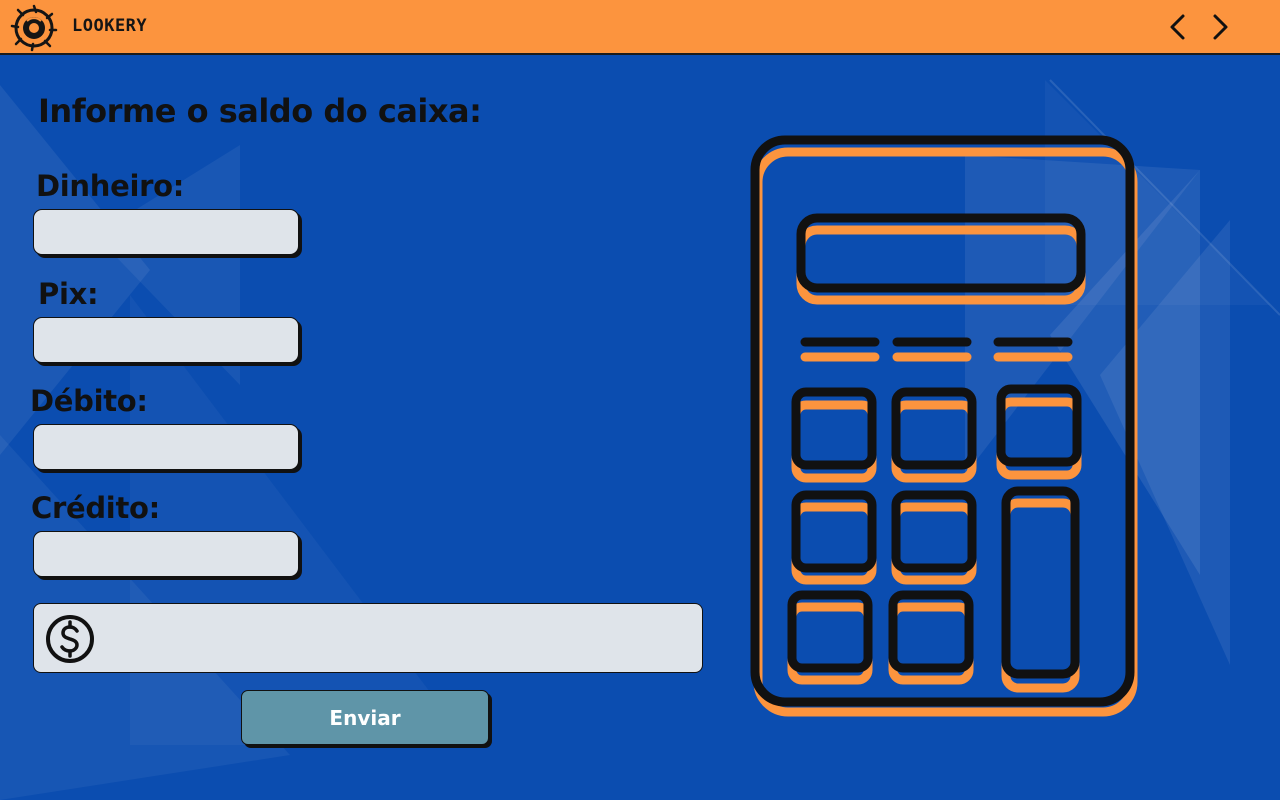 This screenshot has width=1280, height=800. I want to click on total-field, so click(368, 638).